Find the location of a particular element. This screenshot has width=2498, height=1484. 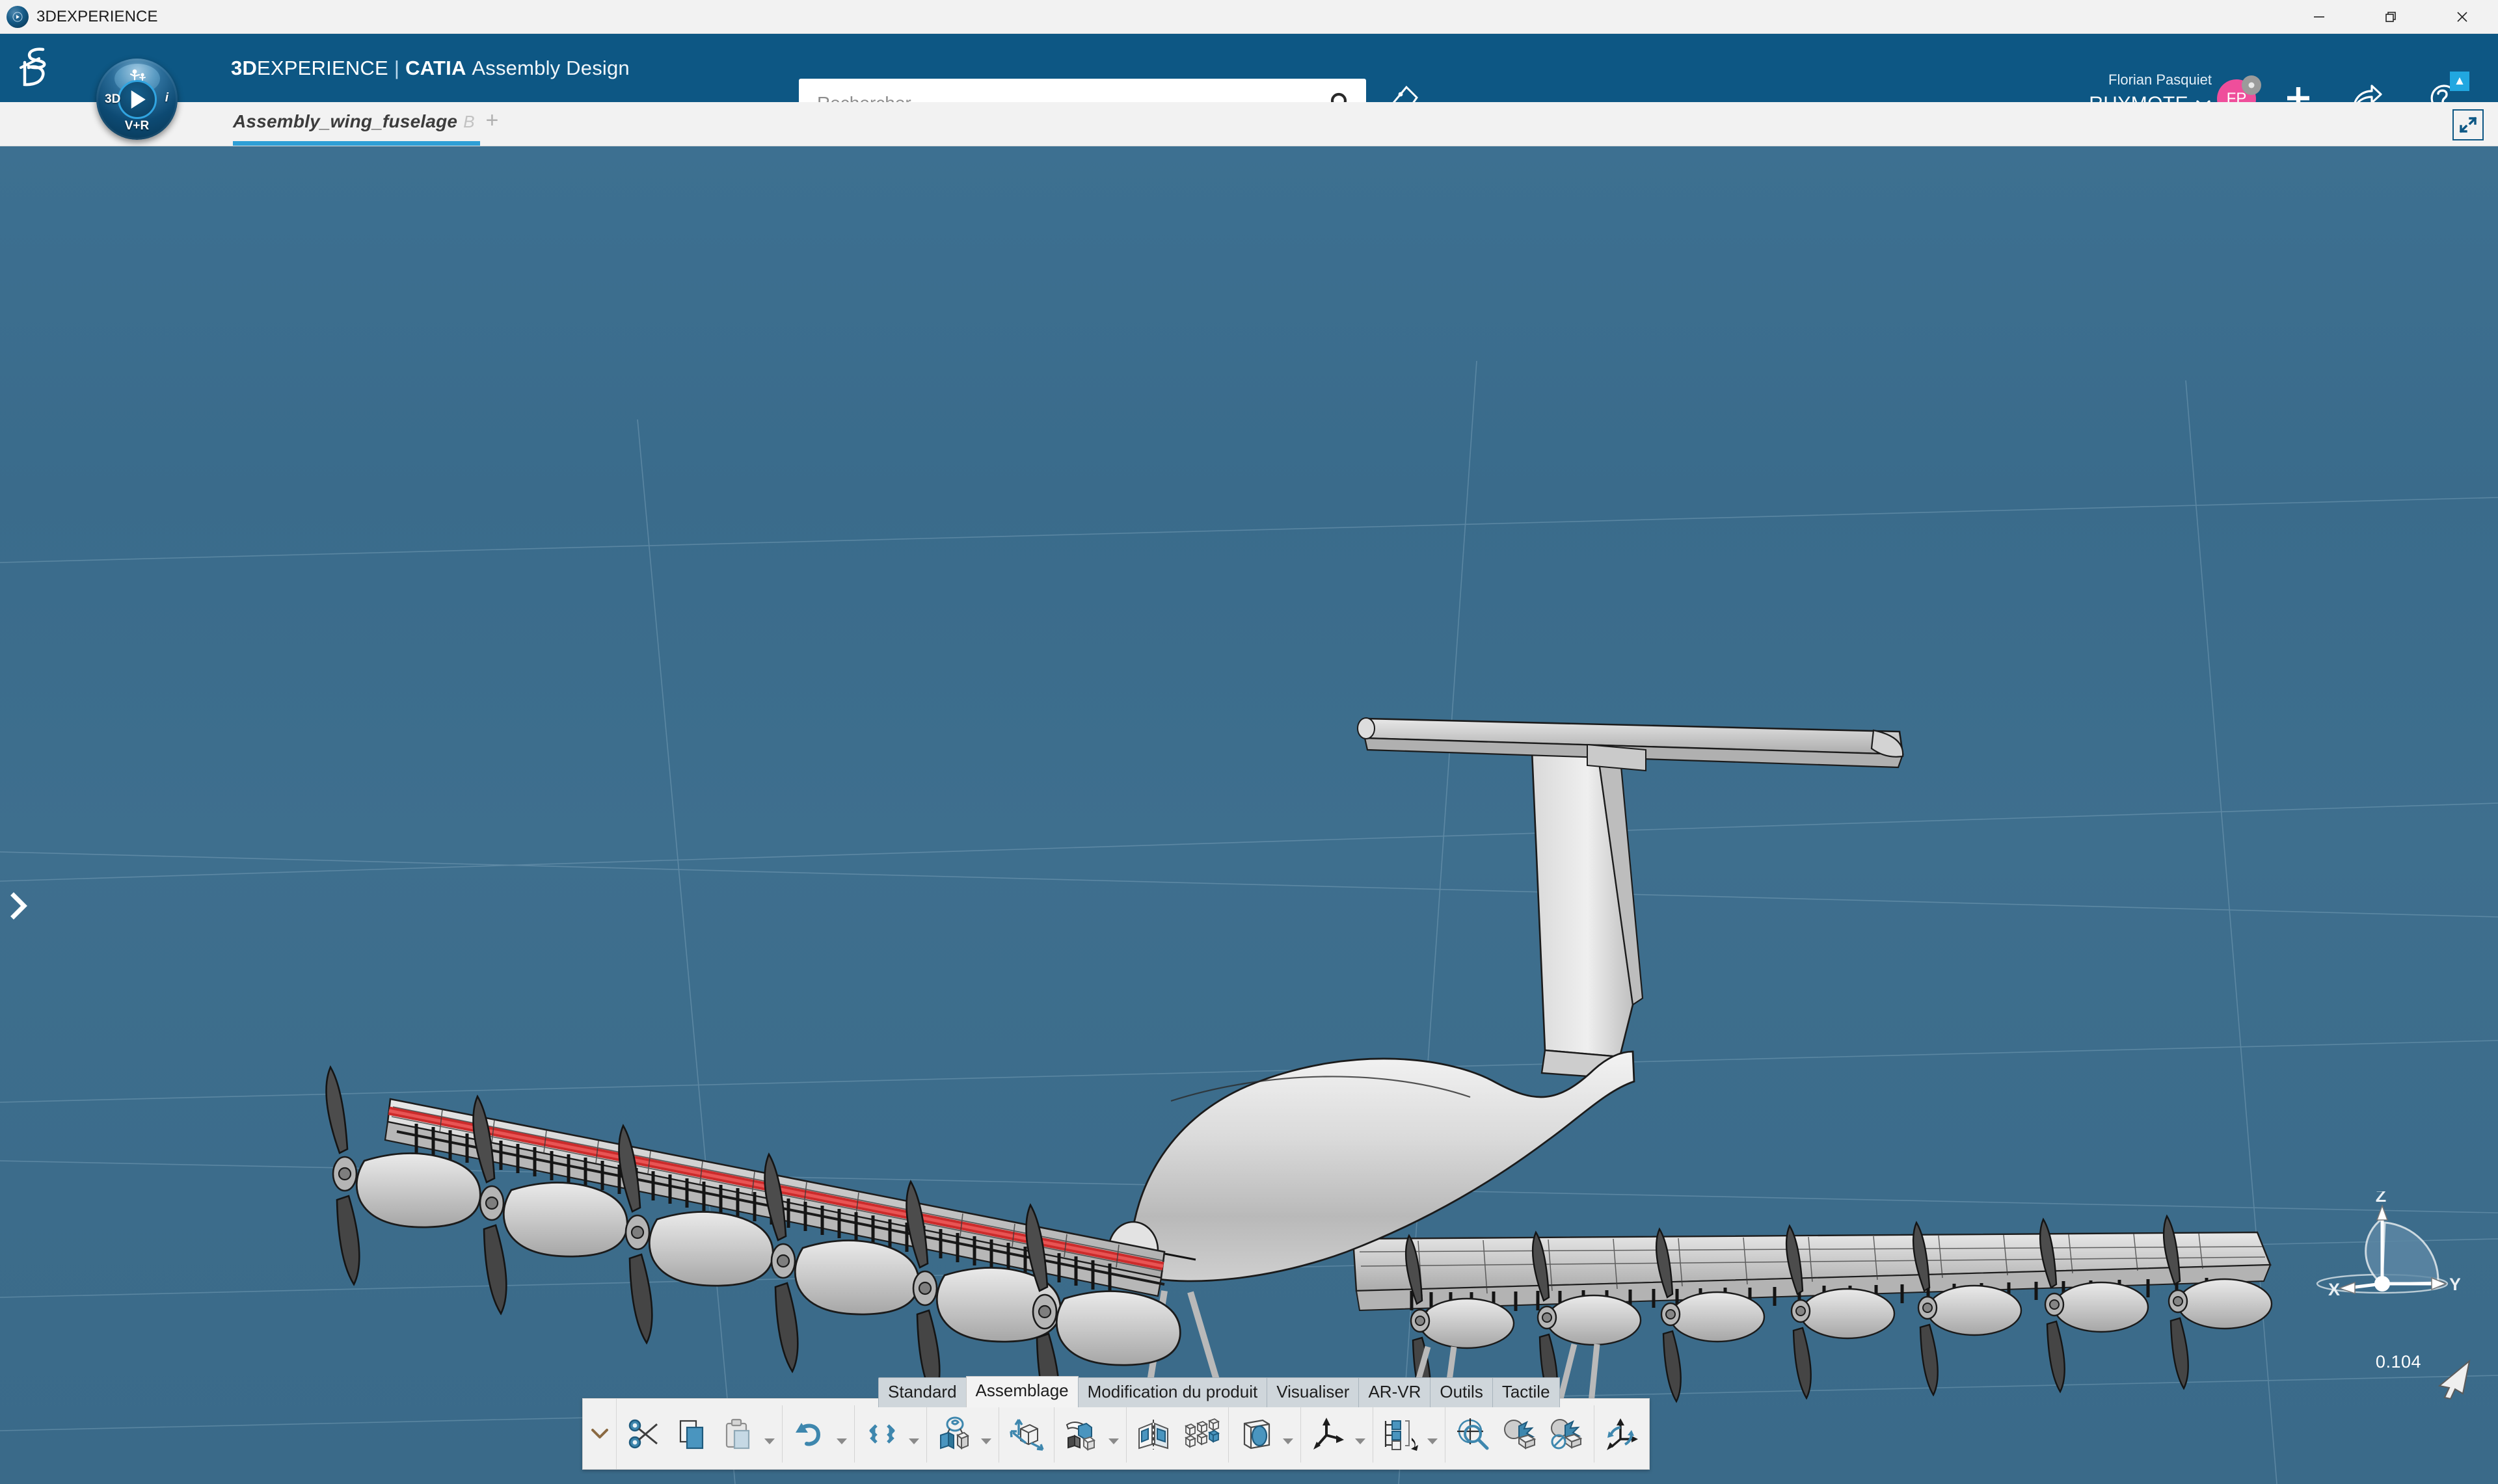

app-title-module: Assembly Design is located at coordinates (551, 67).